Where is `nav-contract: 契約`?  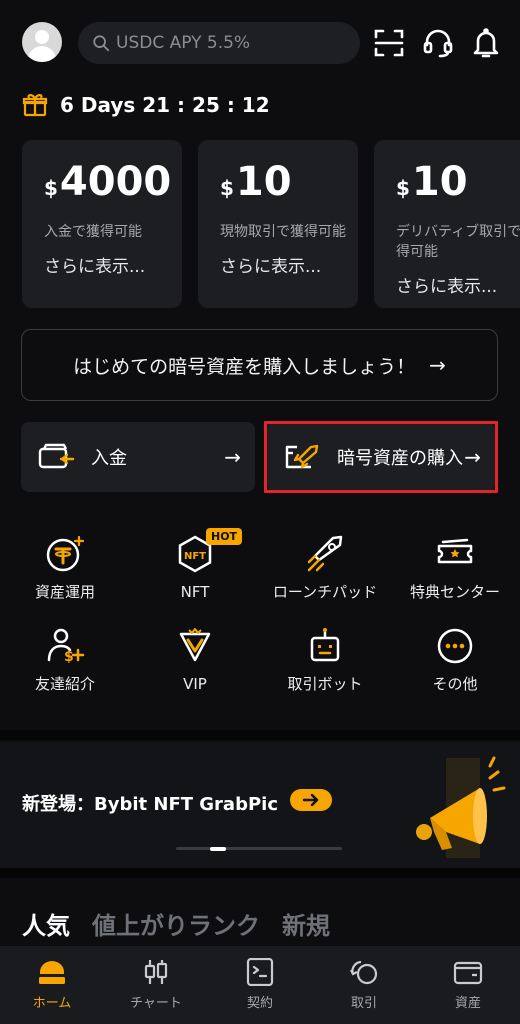
nav-contract: 契約 is located at coordinates (260, 985).